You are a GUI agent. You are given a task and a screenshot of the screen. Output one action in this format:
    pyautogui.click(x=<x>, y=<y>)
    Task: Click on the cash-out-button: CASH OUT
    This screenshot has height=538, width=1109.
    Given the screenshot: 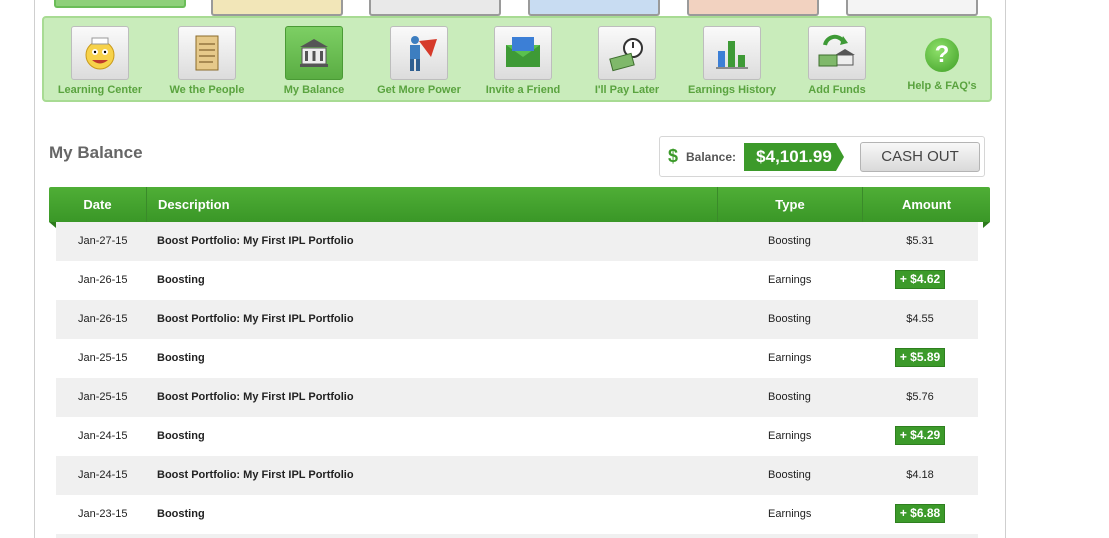 What is the action you would take?
    pyautogui.click(x=920, y=157)
    